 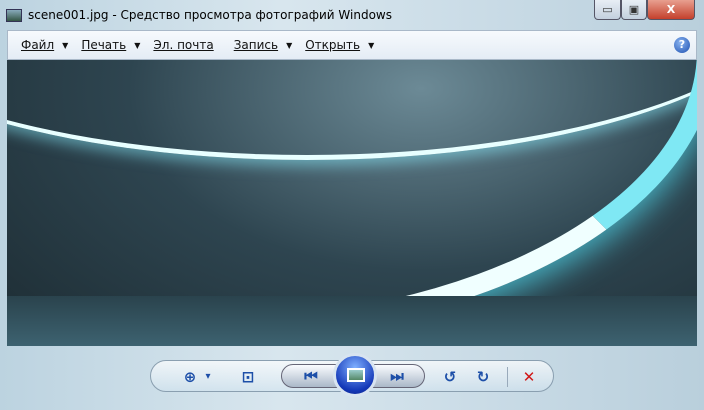 What do you see at coordinates (483, 377) in the screenshot?
I see `rotate-right-icon: ↻` at bounding box center [483, 377].